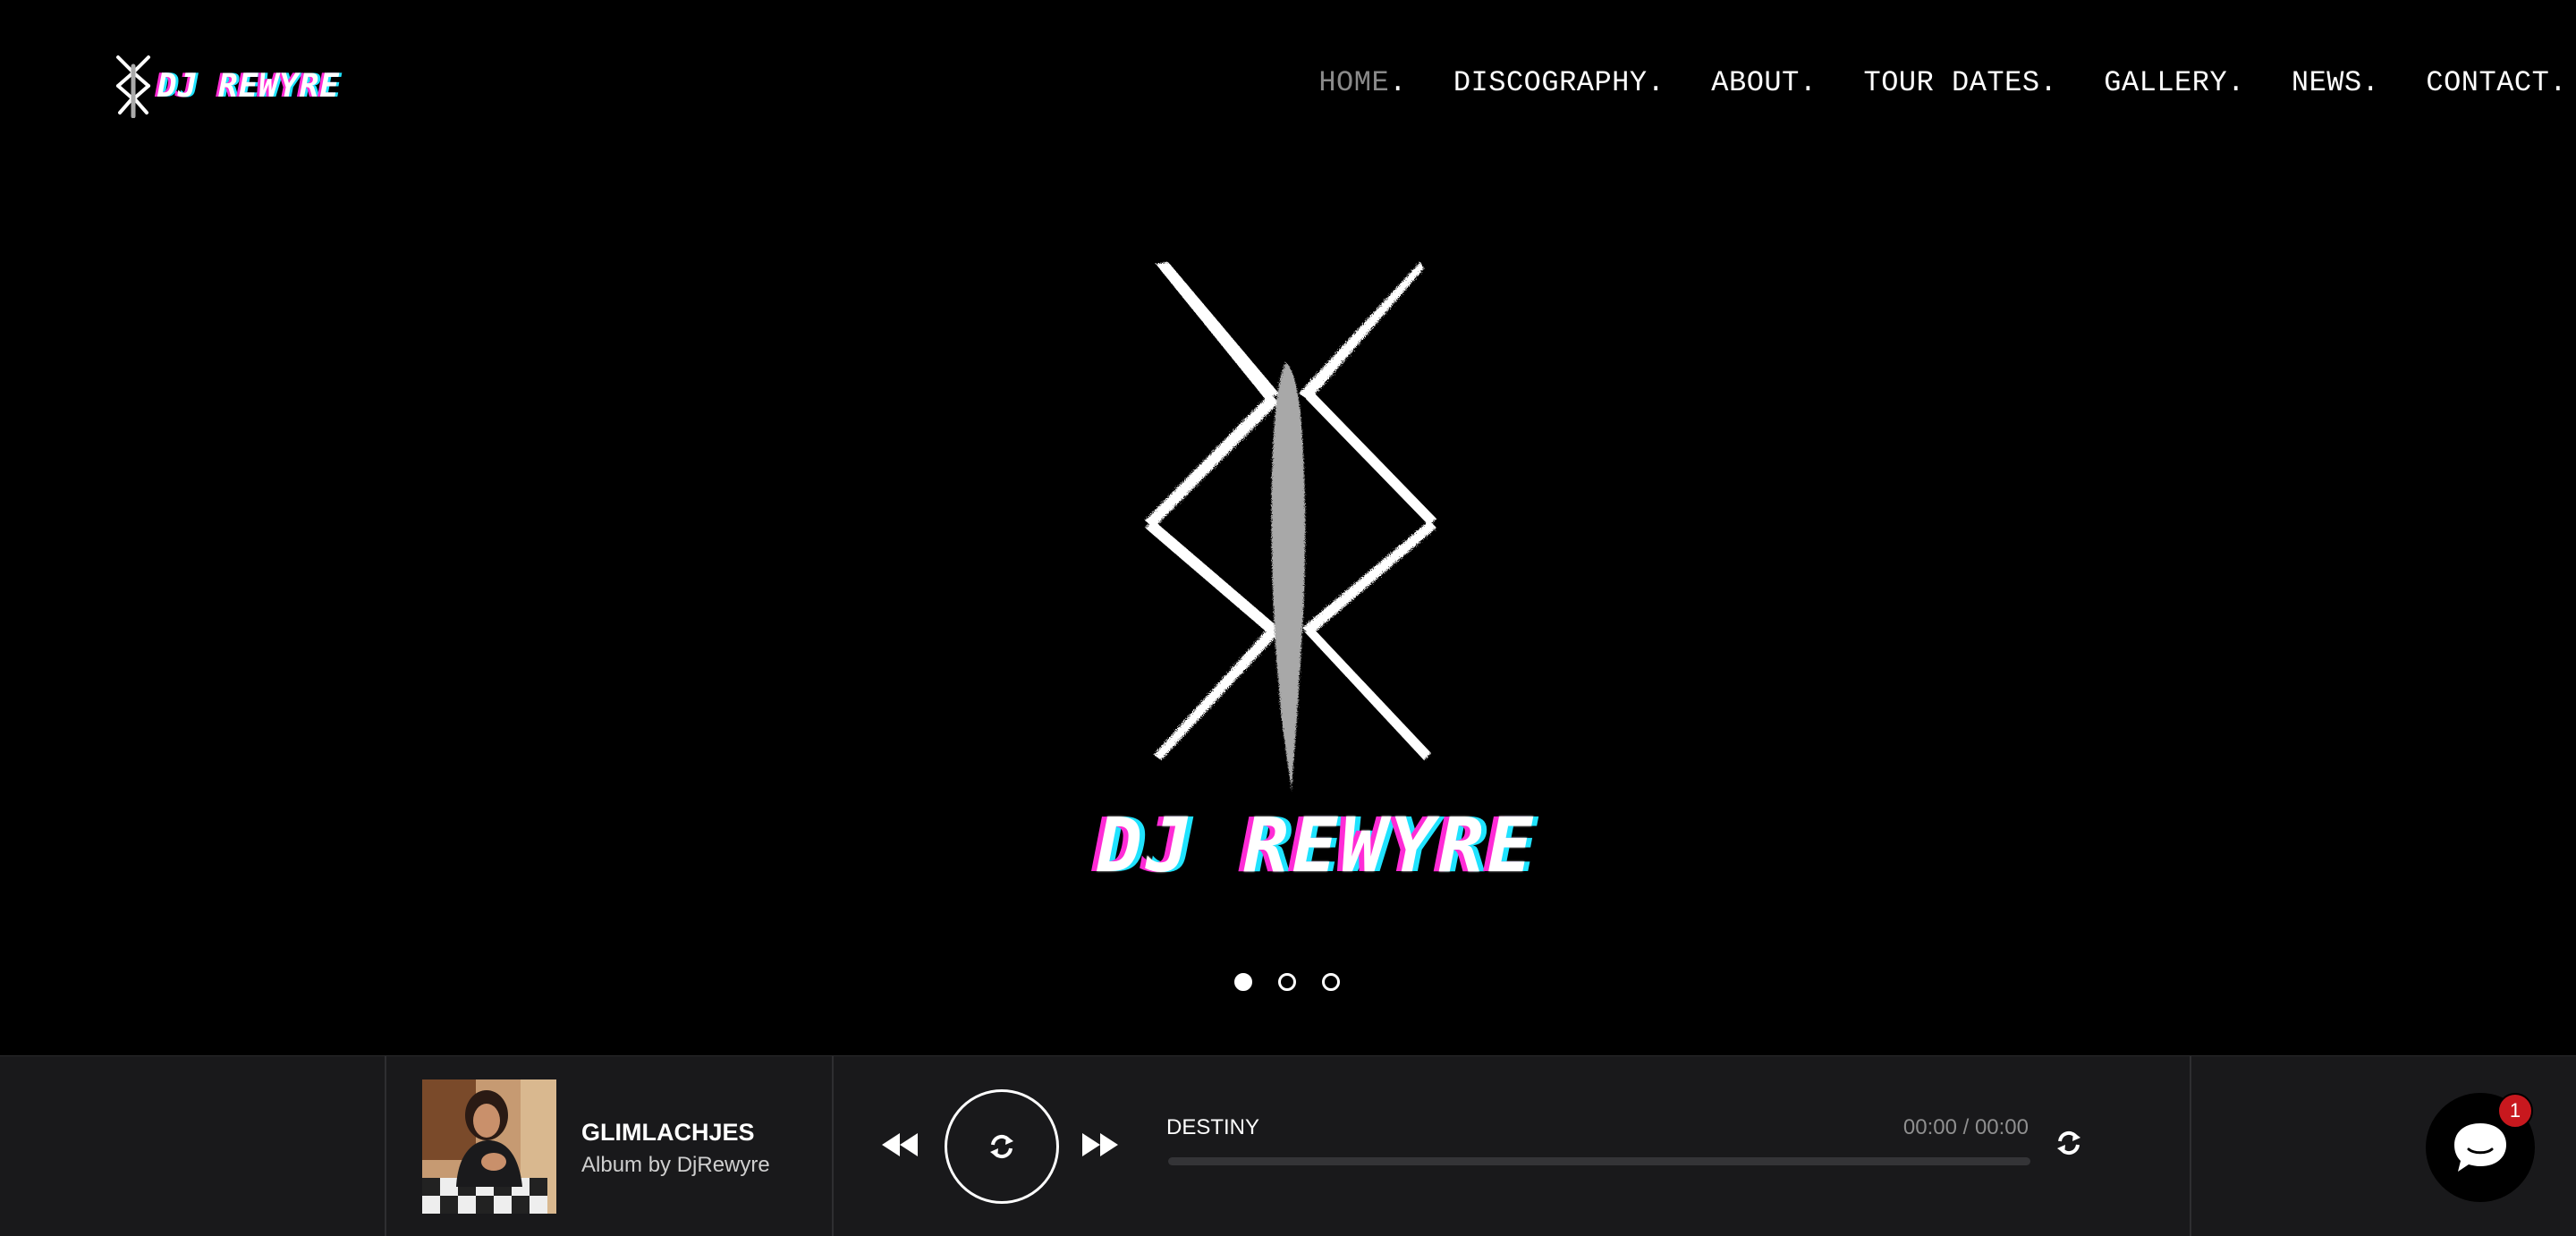 Image resolution: width=2576 pixels, height=1236 pixels. I want to click on fast-forward-icon, so click(1100, 1145).